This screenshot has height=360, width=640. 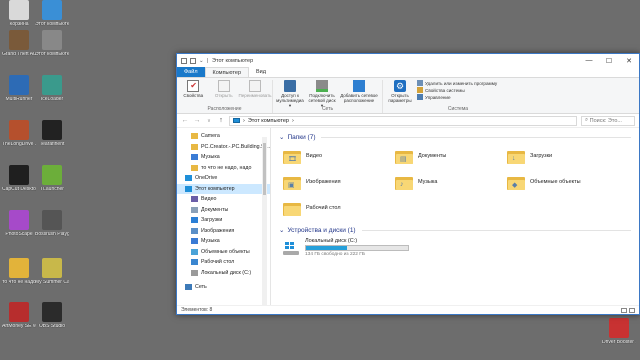 I want to click on network-icon, so click(x=188, y=287).